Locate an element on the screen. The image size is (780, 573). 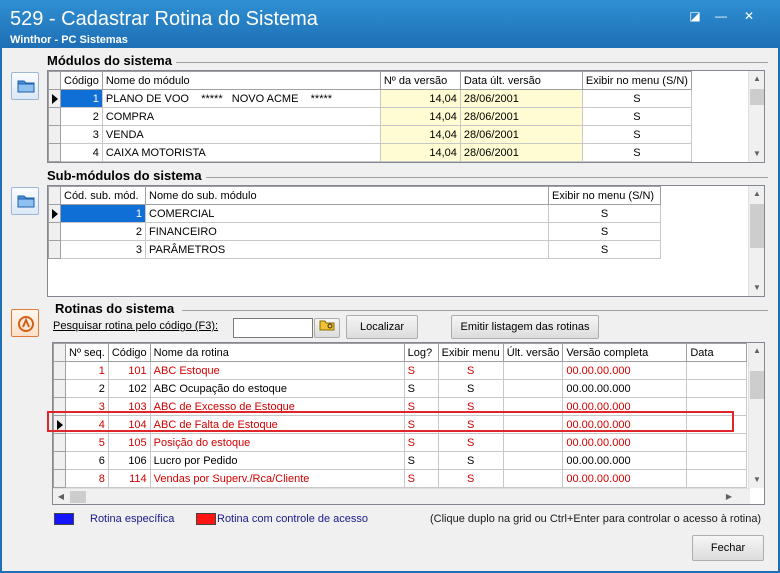
col-header: Versão completa is located at coordinates (625, 352).